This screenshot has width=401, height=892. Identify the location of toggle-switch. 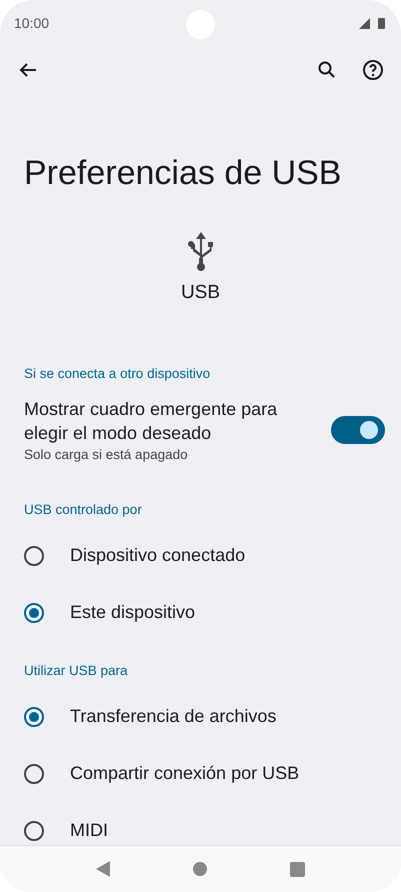
(358, 430).